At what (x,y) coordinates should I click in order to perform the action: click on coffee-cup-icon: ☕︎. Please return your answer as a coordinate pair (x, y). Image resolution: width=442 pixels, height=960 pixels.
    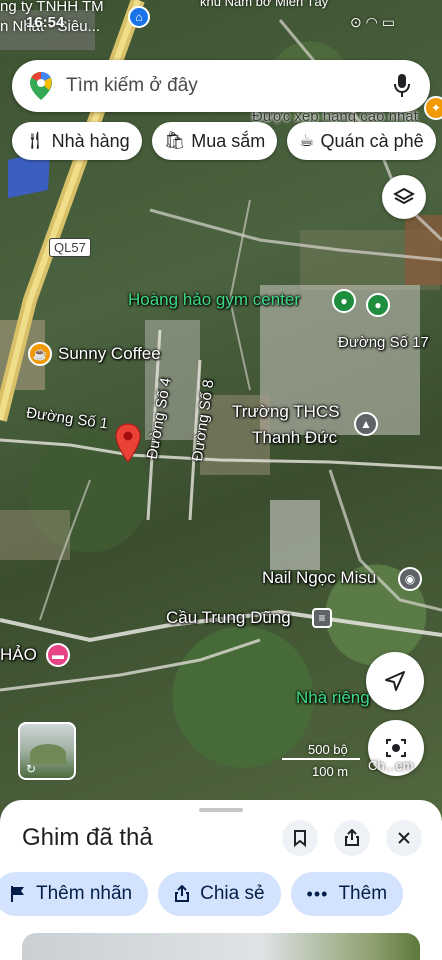
    Looking at the image, I should click on (307, 140).